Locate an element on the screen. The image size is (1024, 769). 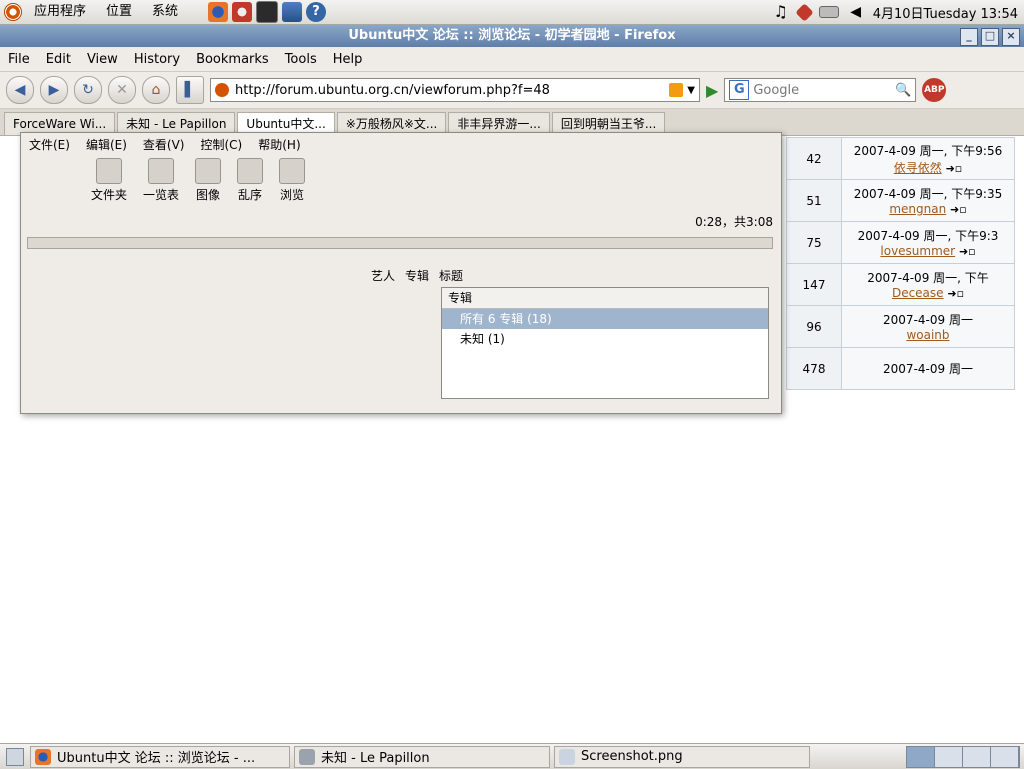
bookmark-icon: ▌ is located at coordinates (190, 90).